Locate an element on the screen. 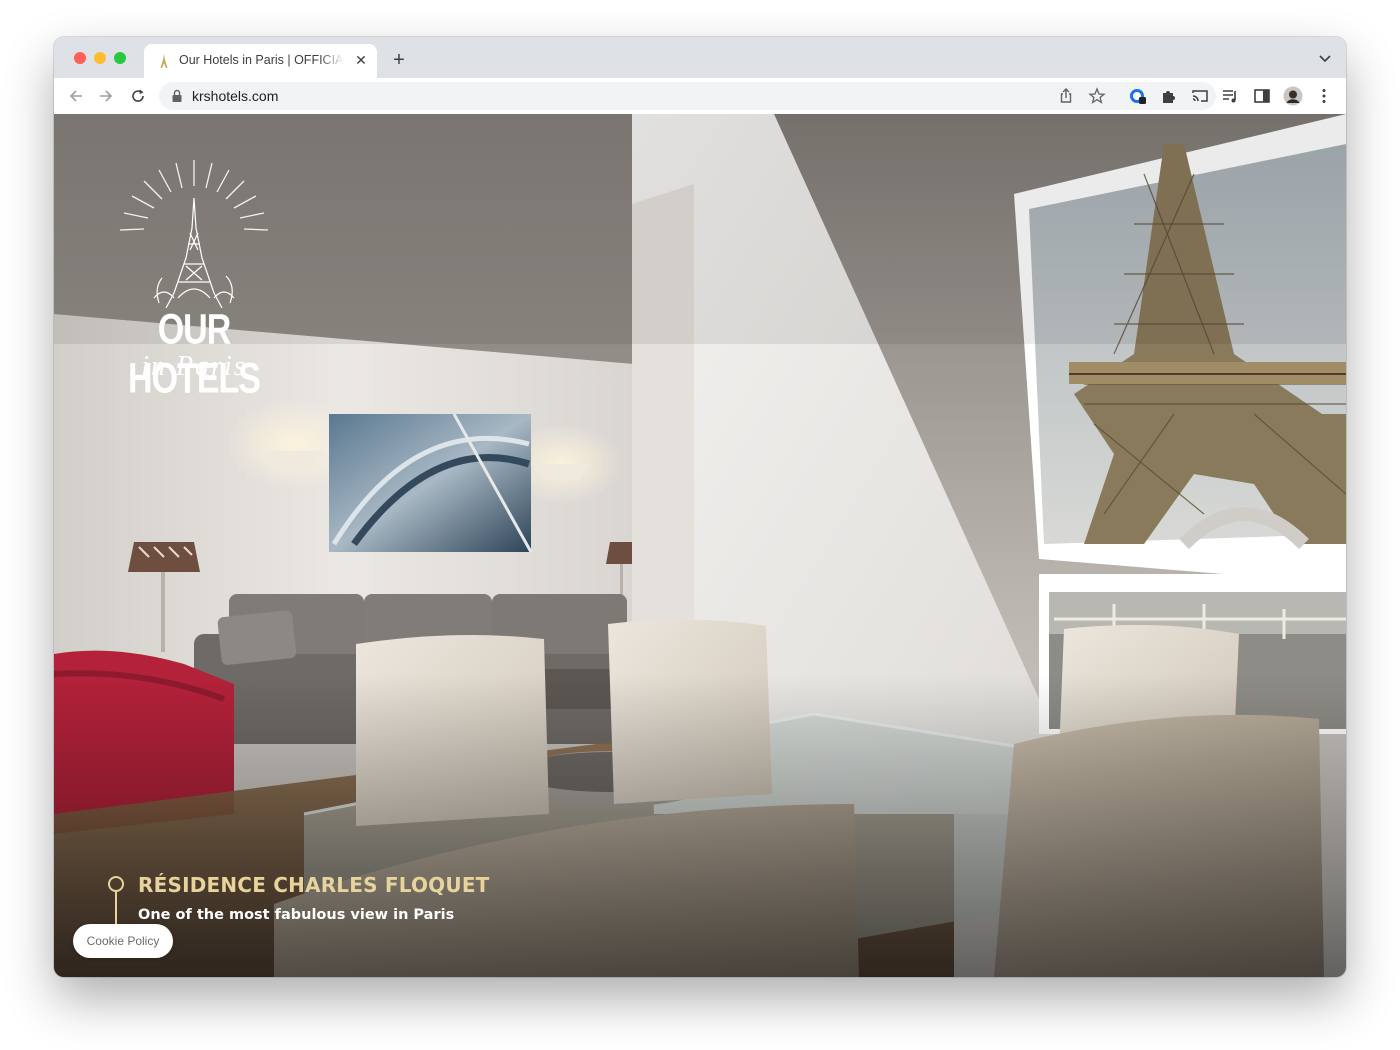 The image size is (1400, 1050). hero-subtitle: One of the most fabulous view in Paris is located at coordinates (296, 915).